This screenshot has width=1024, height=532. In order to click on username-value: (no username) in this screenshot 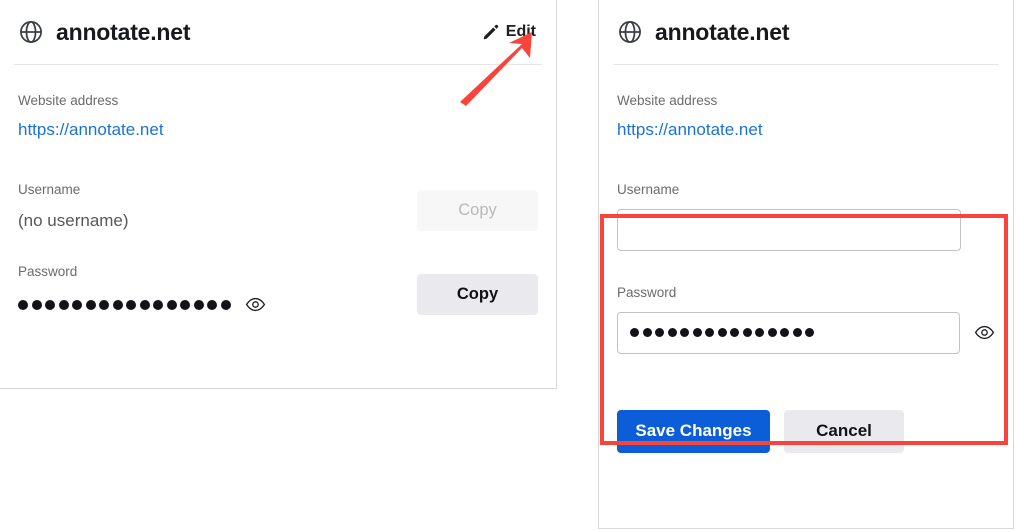, I will do `click(73, 220)`.